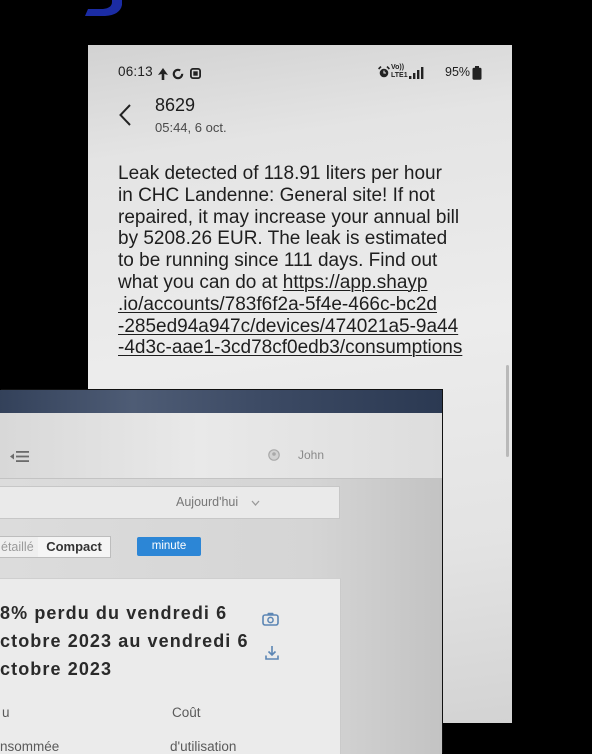 The image size is (592, 754). Describe the element at coordinates (19, 547) in the screenshot. I see `tab-detailed: étaillé` at that location.